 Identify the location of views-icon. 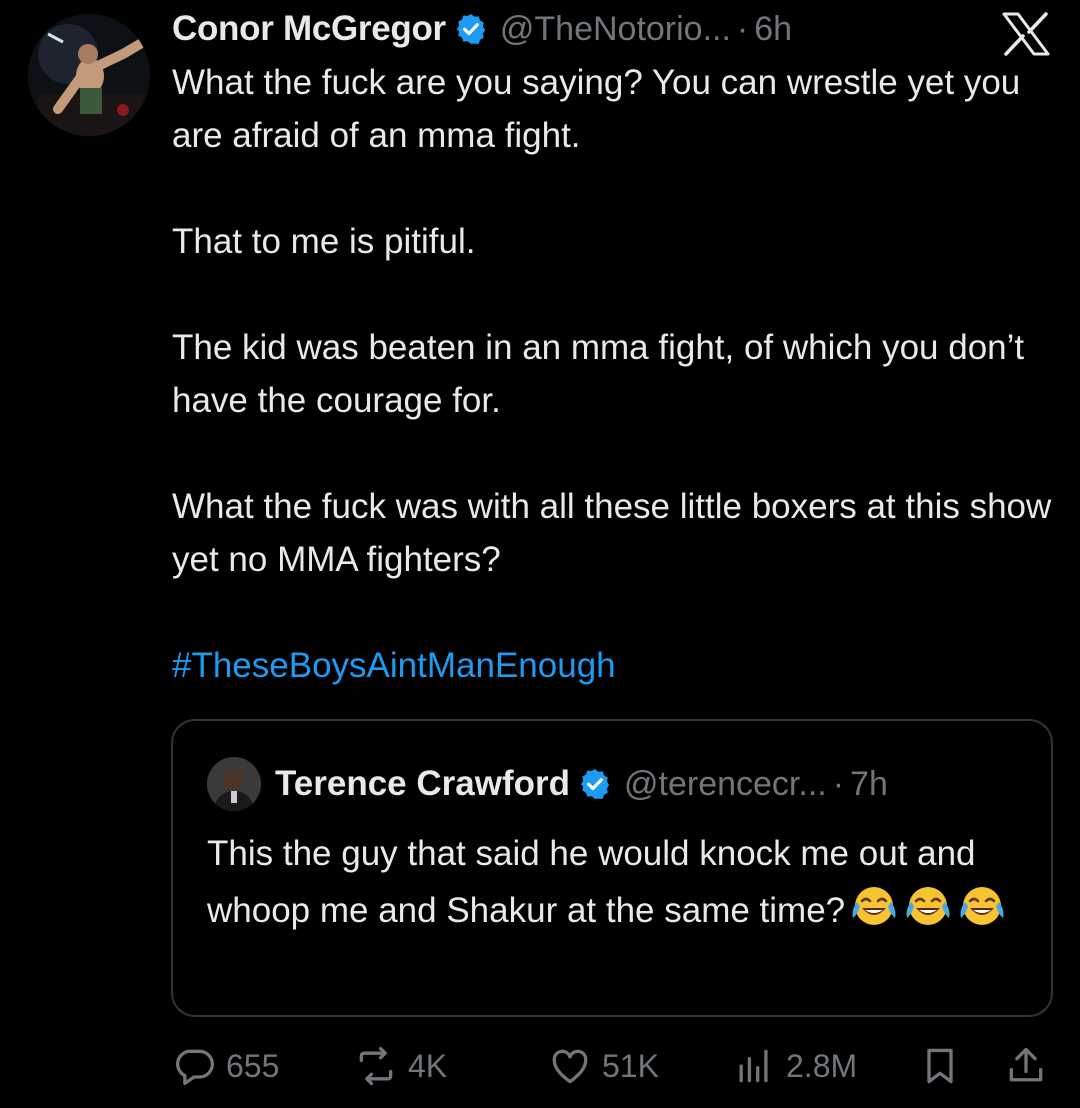
(753, 1066).